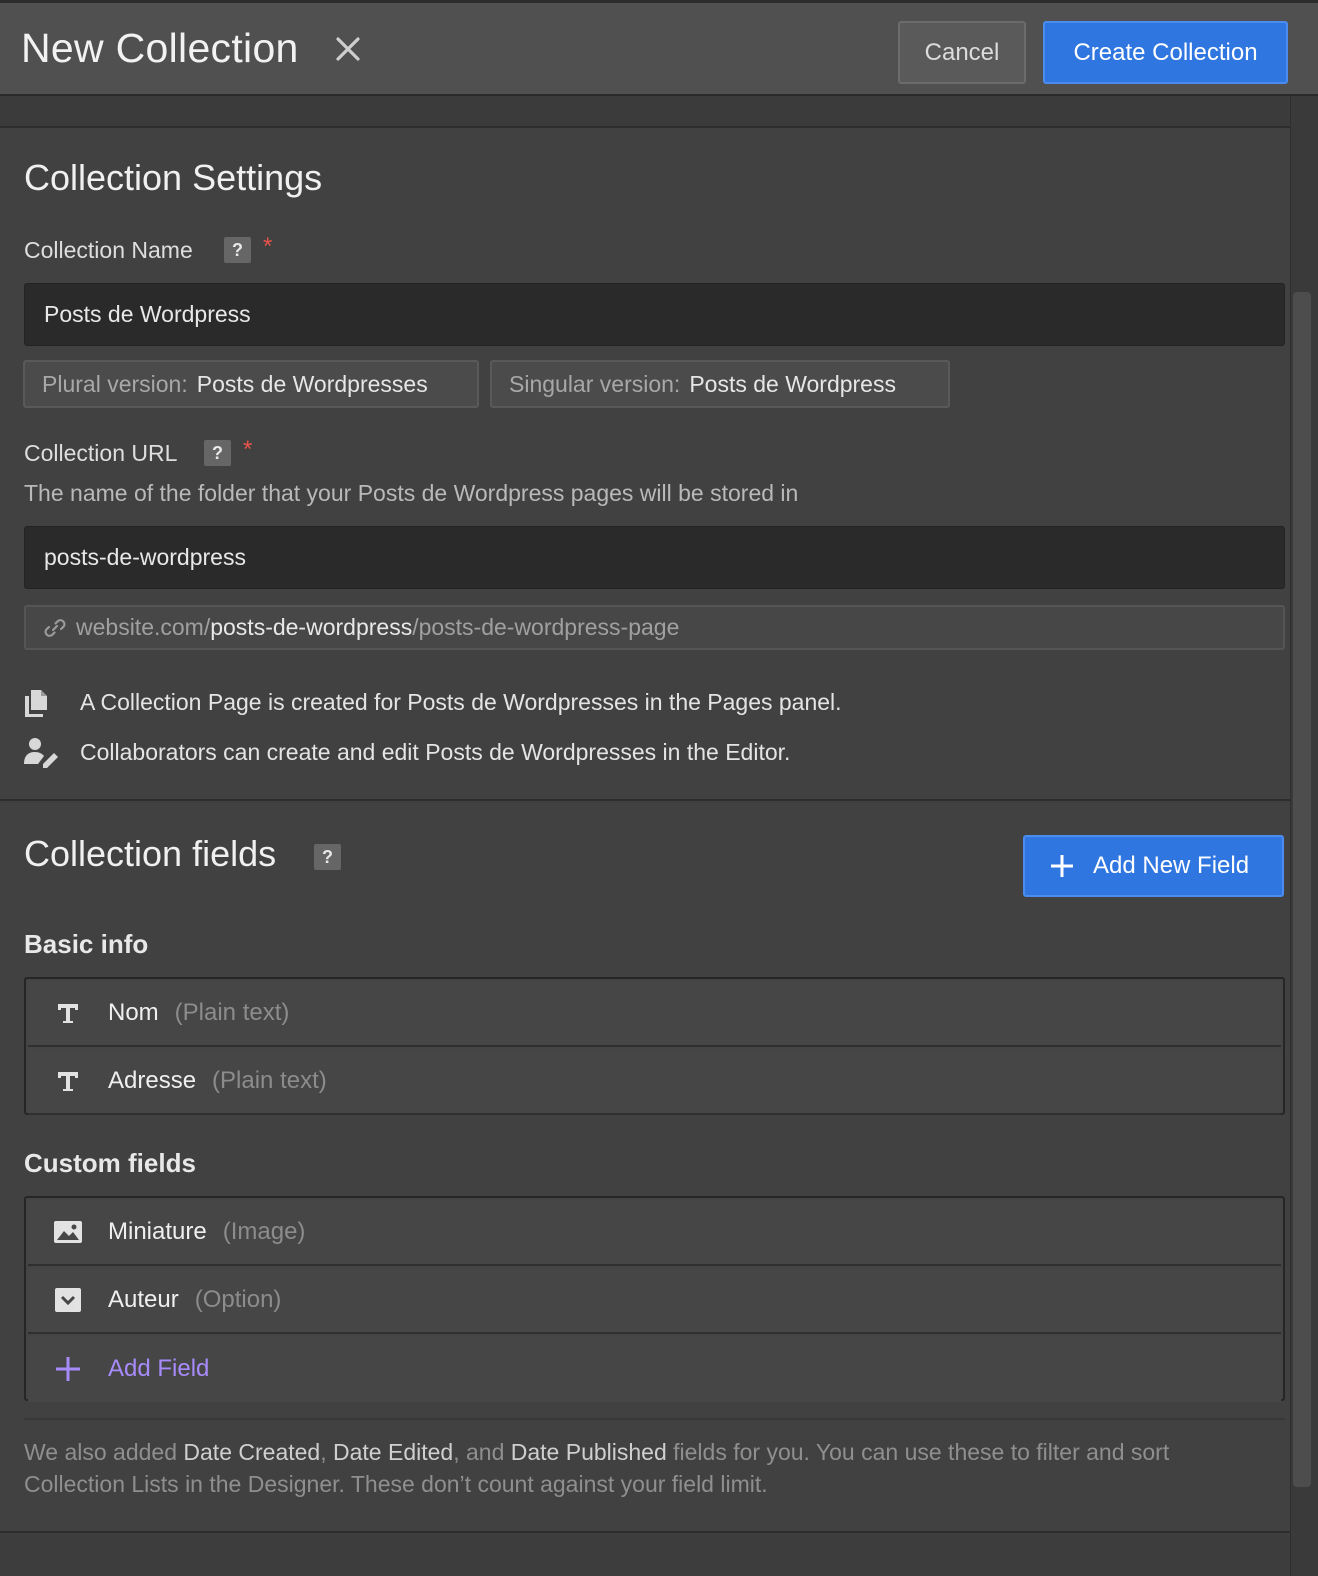  What do you see at coordinates (86, 944) in the screenshot?
I see `basic-info-heading: Basic info` at bounding box center [86, 944].